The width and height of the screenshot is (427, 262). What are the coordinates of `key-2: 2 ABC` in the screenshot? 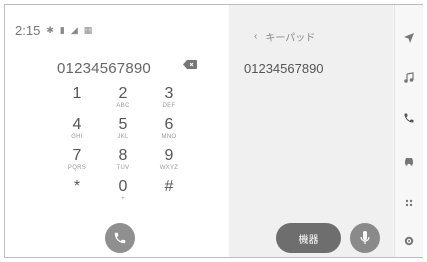 It's located at (123, 97).